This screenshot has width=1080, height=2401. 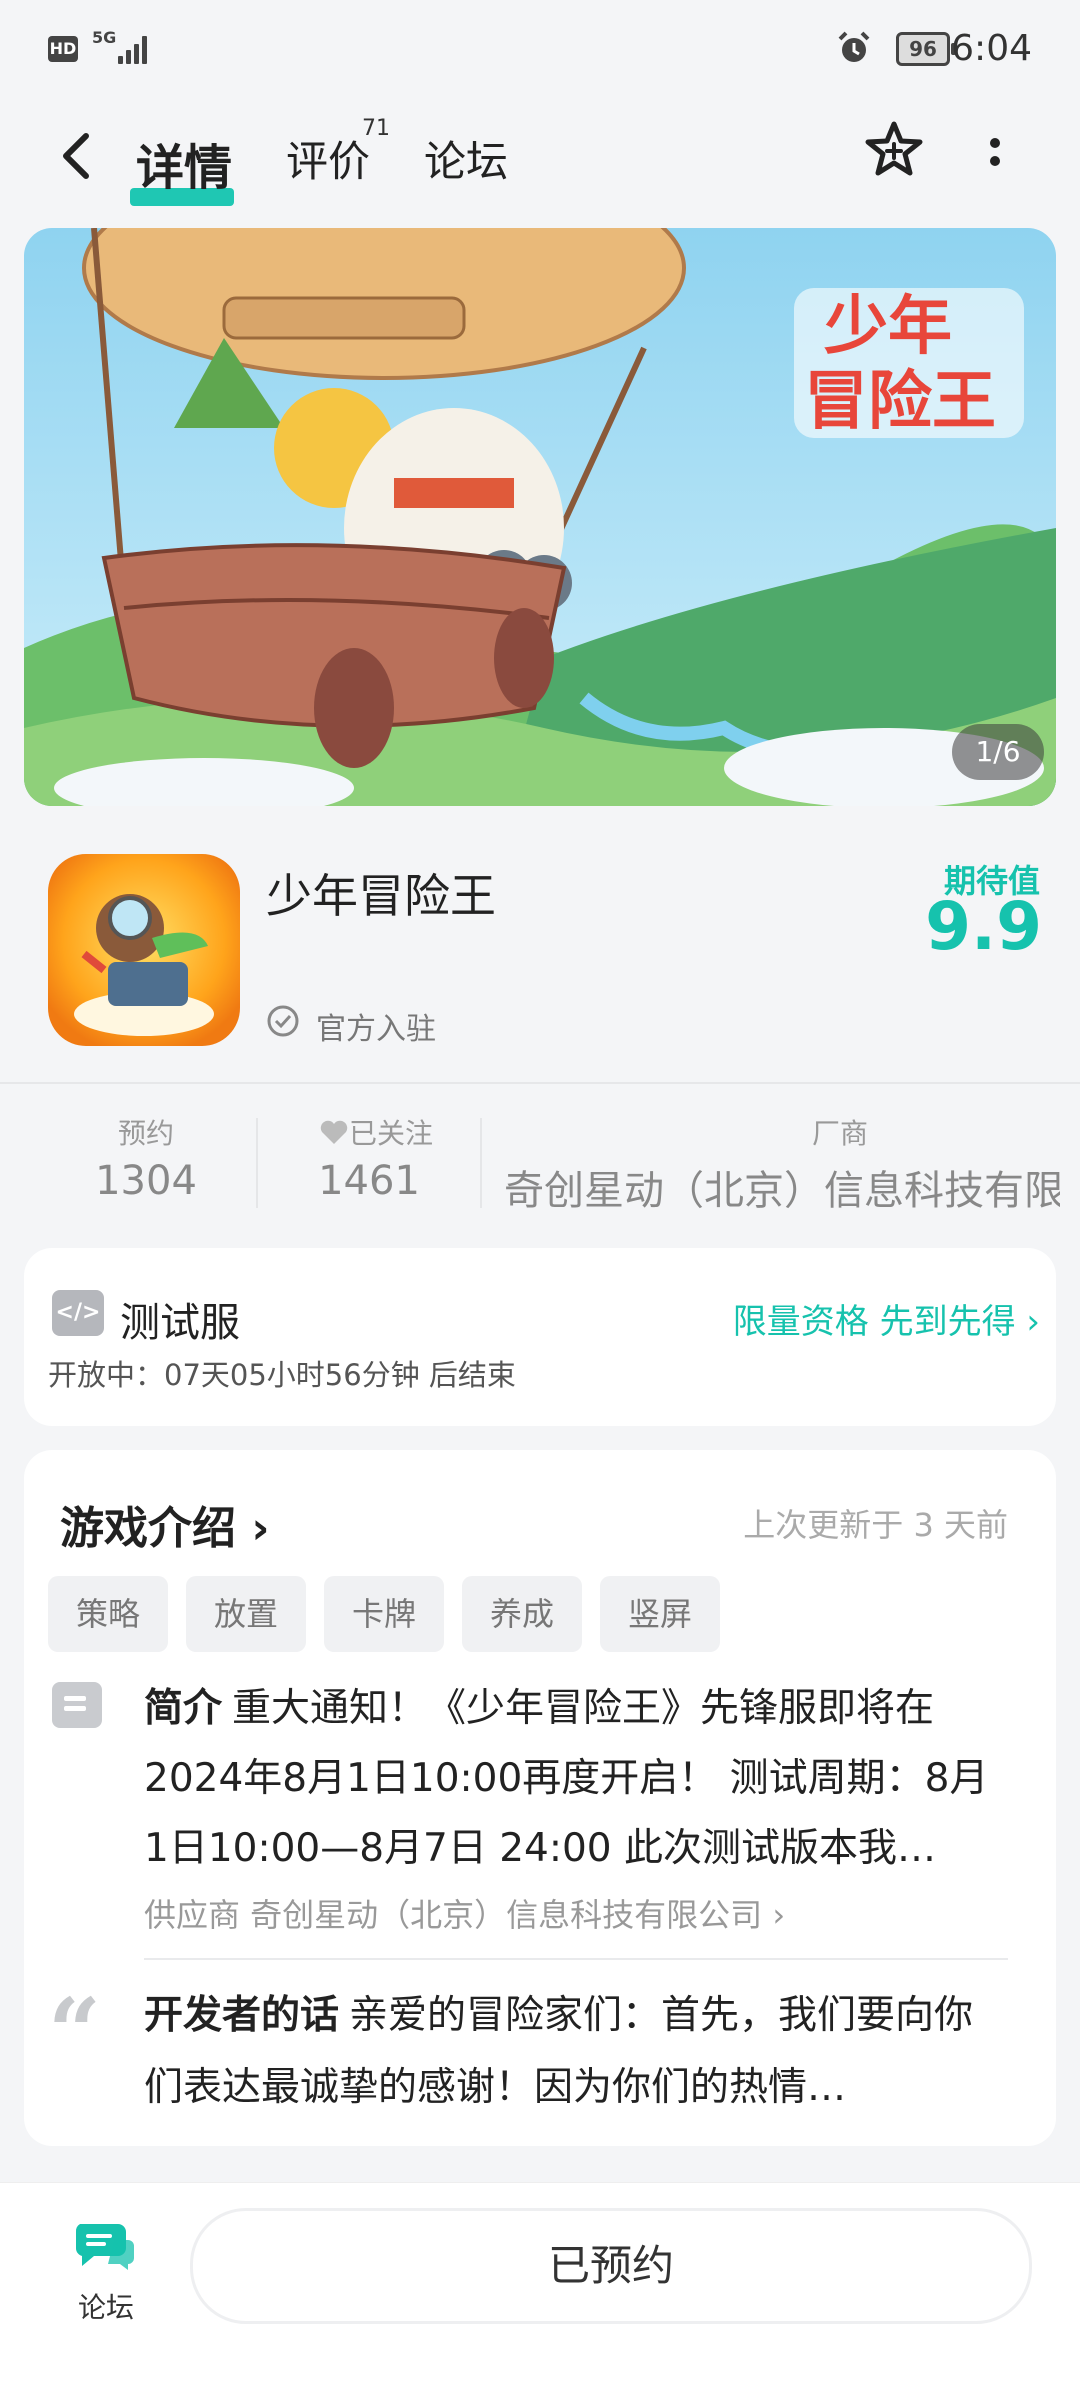 What do you see at coordinates (782, 1187) in the screenshot?
I see `stat-vendor-value: 奇创星动（北京）信息科技有限` at bounding box center [782, 1187].